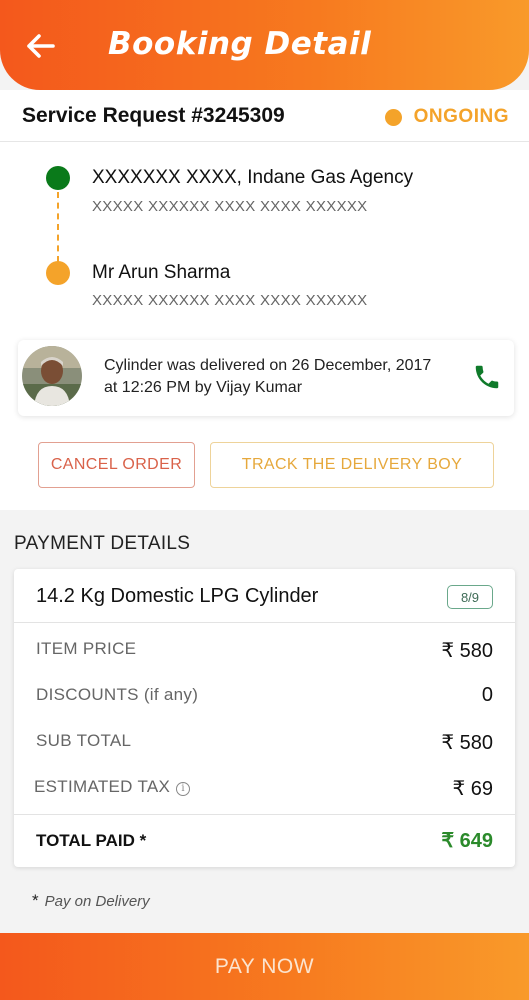  I want to click on status-badge: ONGOING, so click(446, 117).